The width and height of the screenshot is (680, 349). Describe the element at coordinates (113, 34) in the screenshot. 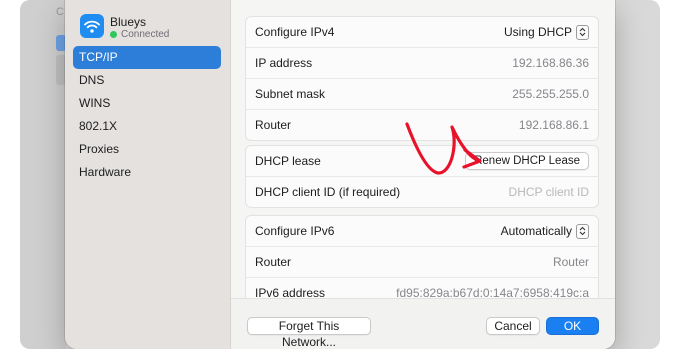

I see `connected-status-dot` at that location.